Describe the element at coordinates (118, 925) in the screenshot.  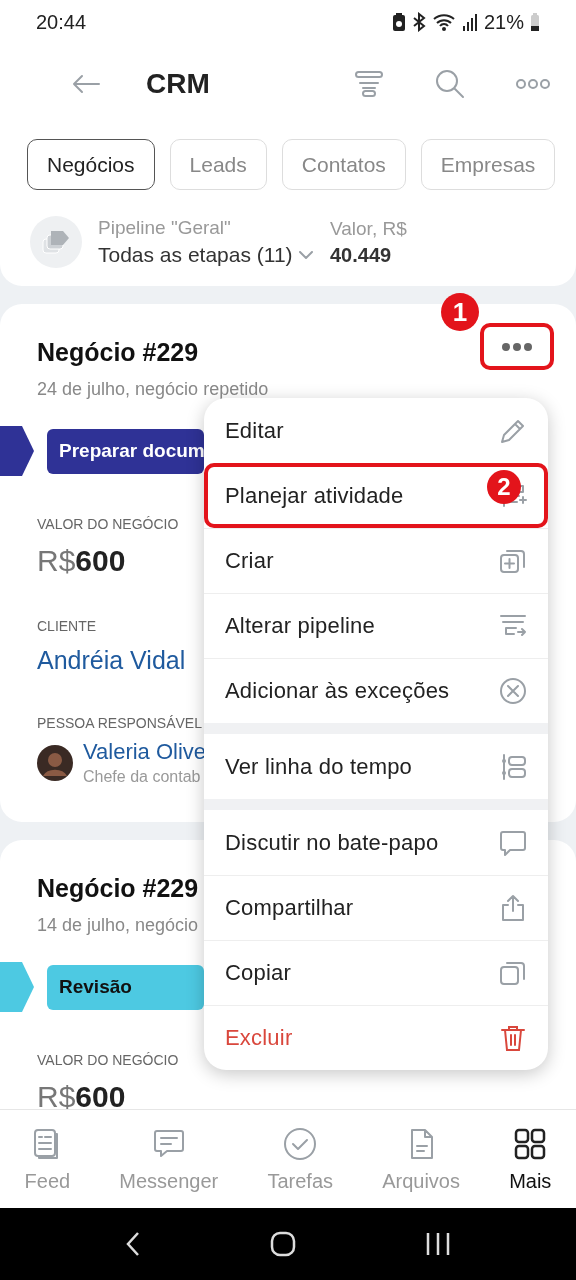
I see `deal-date: 14 de julho, negócio` at that location.